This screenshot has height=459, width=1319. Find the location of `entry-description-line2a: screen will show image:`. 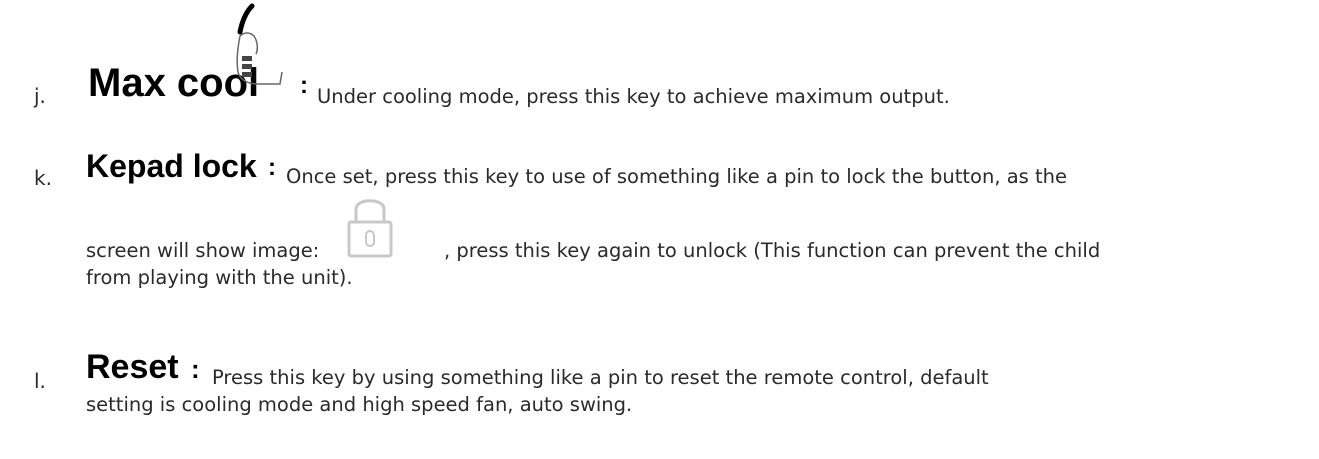

entry-description-line2a: screen will show image: is located at coordinates (203, 250).